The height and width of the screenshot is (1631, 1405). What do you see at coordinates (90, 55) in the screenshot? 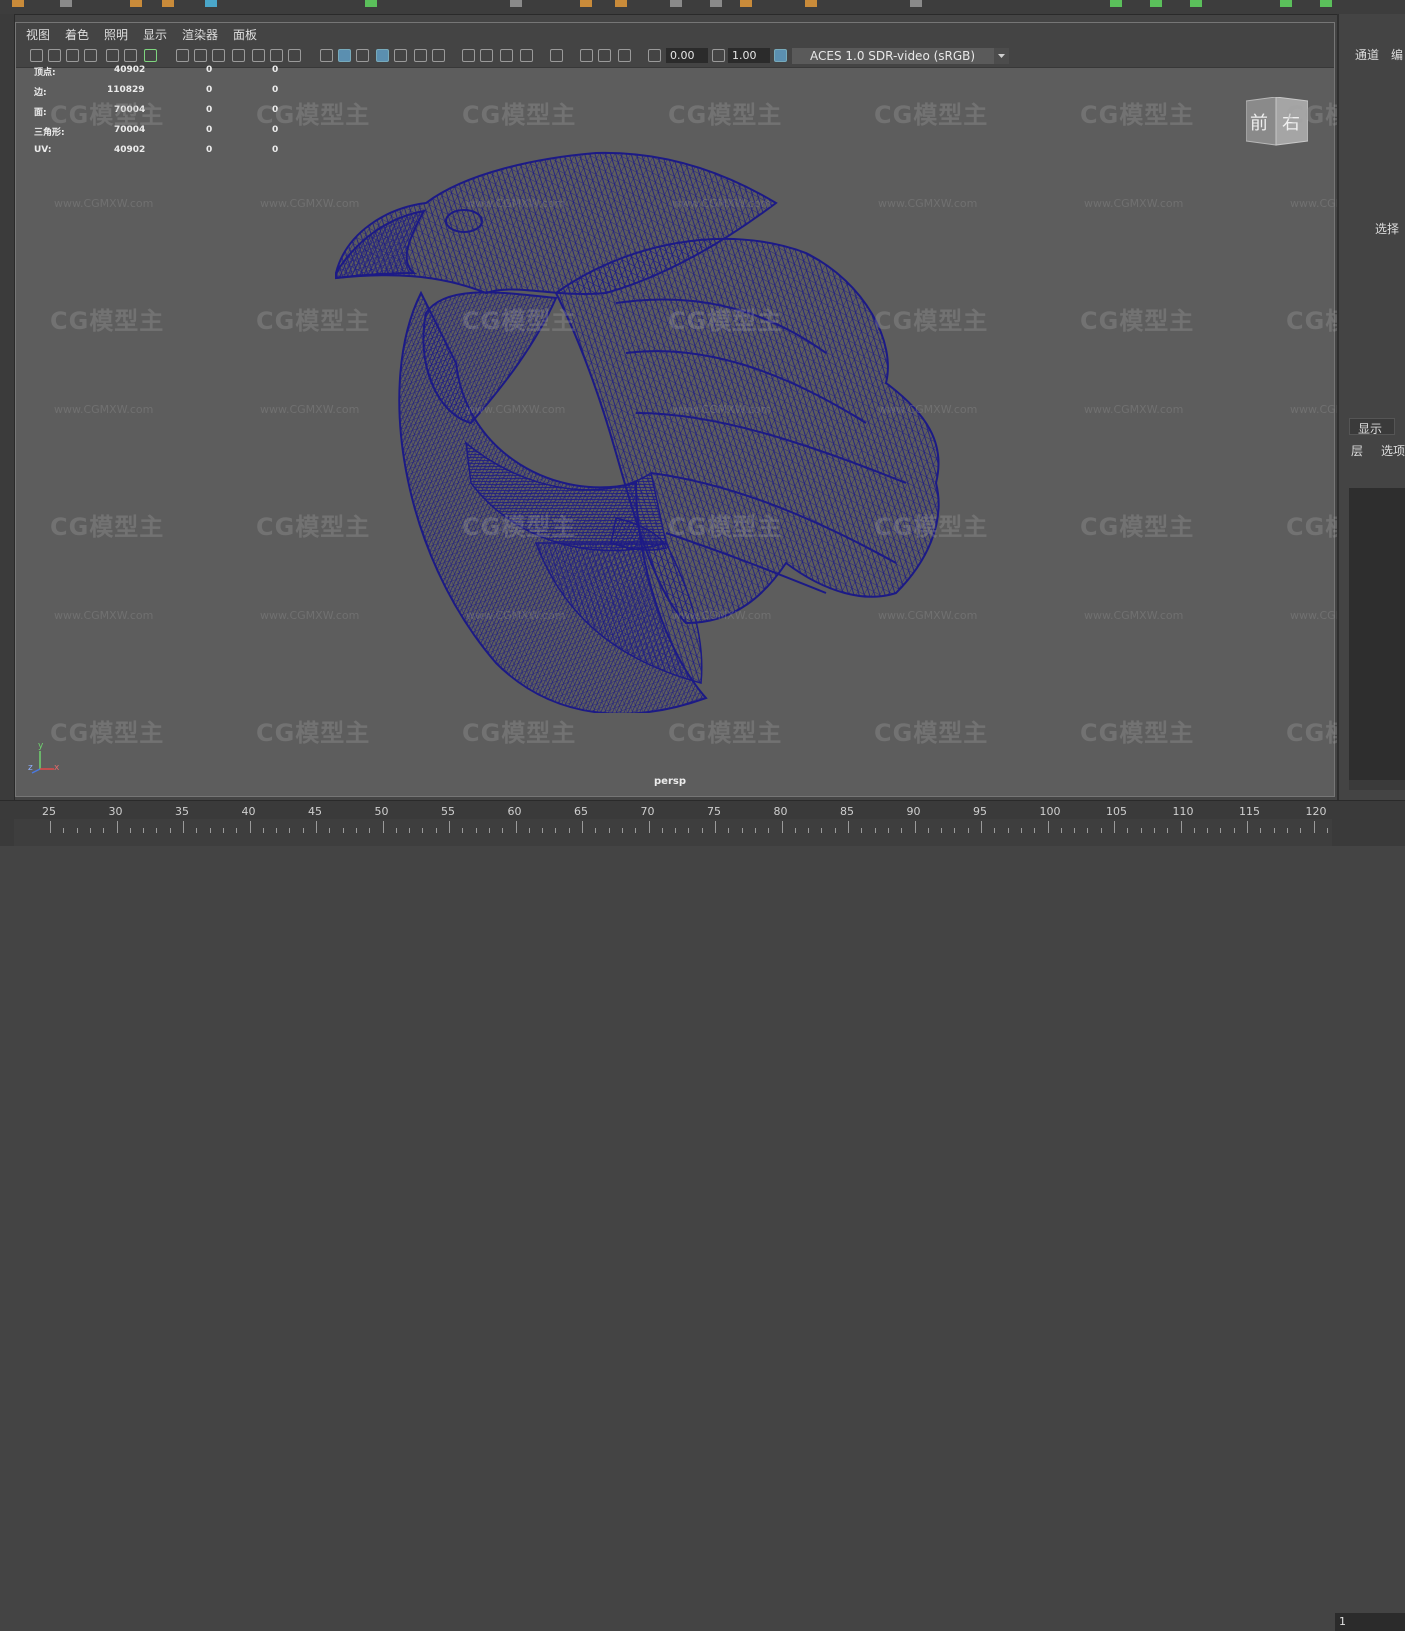
I see `image-plane-icon` at bounding box center [90, 55].